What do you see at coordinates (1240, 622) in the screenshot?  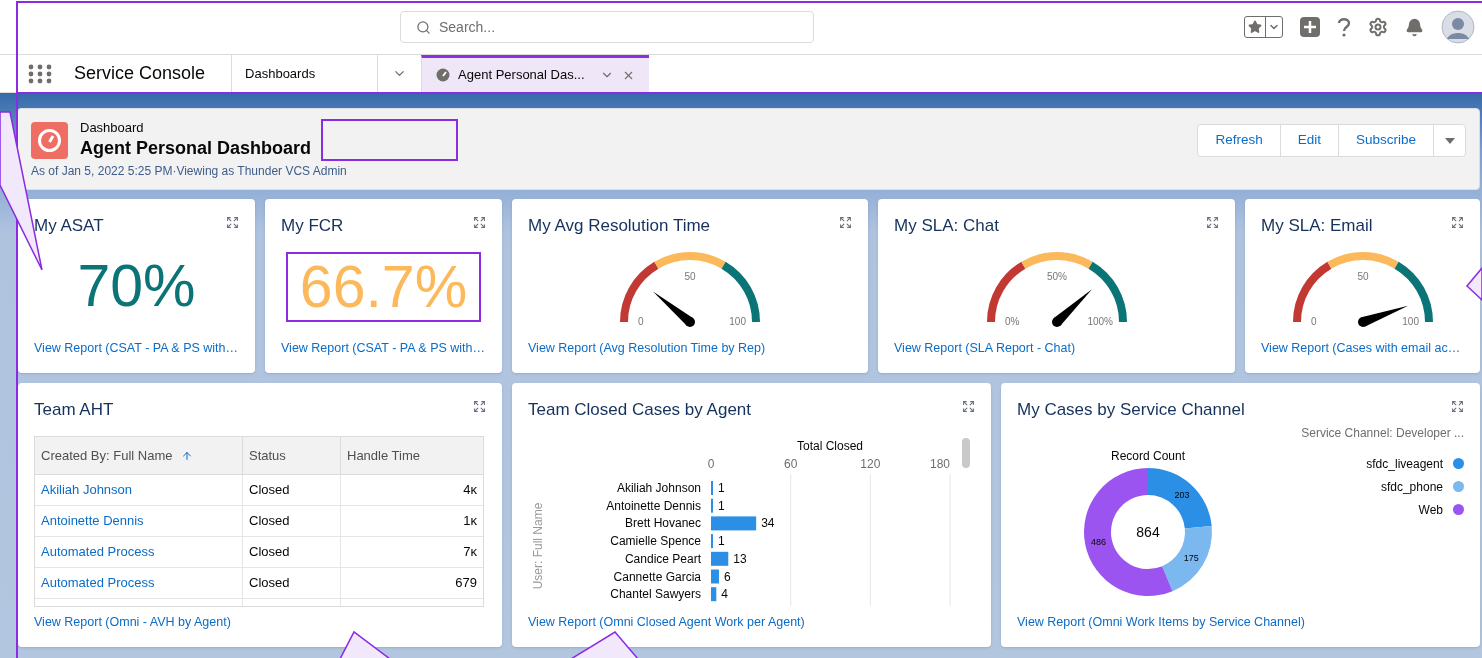 I see `view-report-link: View Report (Omni Work Items by Service Channel)` at bounding box center [1240, 622].